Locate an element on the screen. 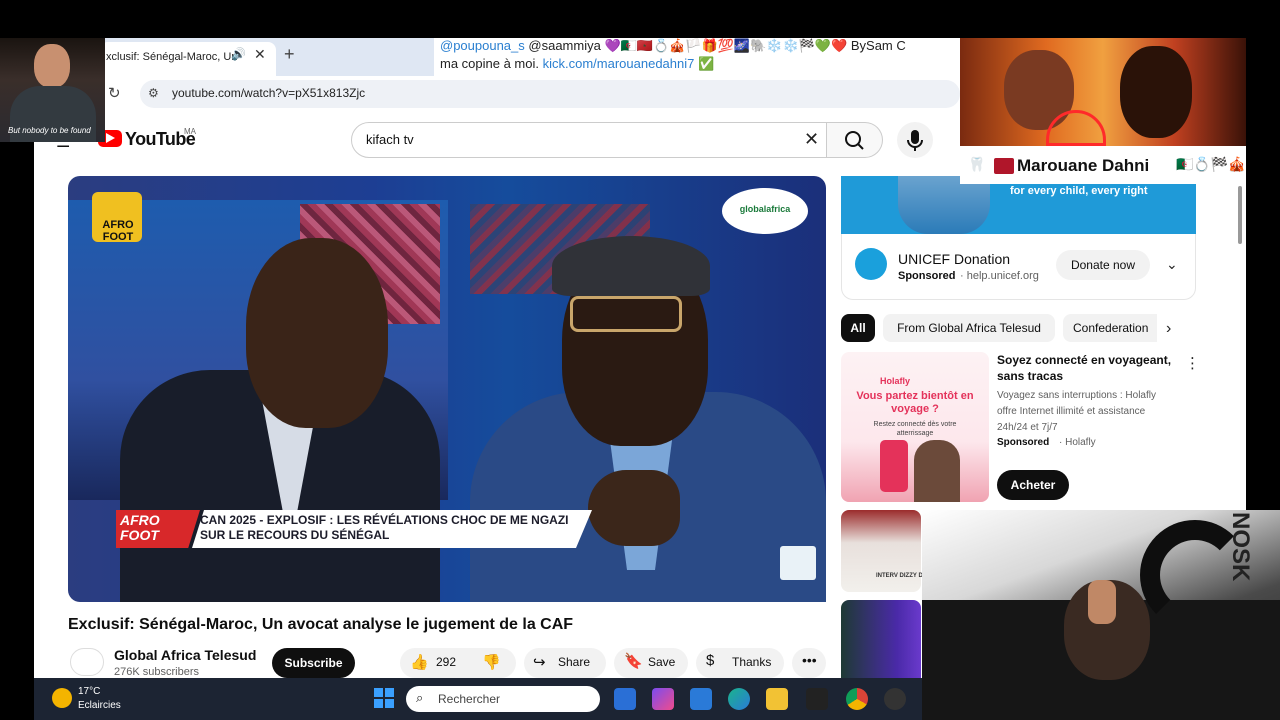  save-label: Save is located at coordinates (662, 662).